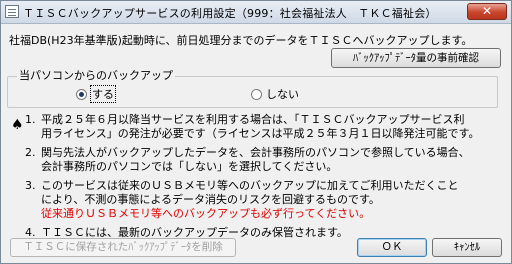  I want to click on radio-unchecked-icon, so click(256, 94).